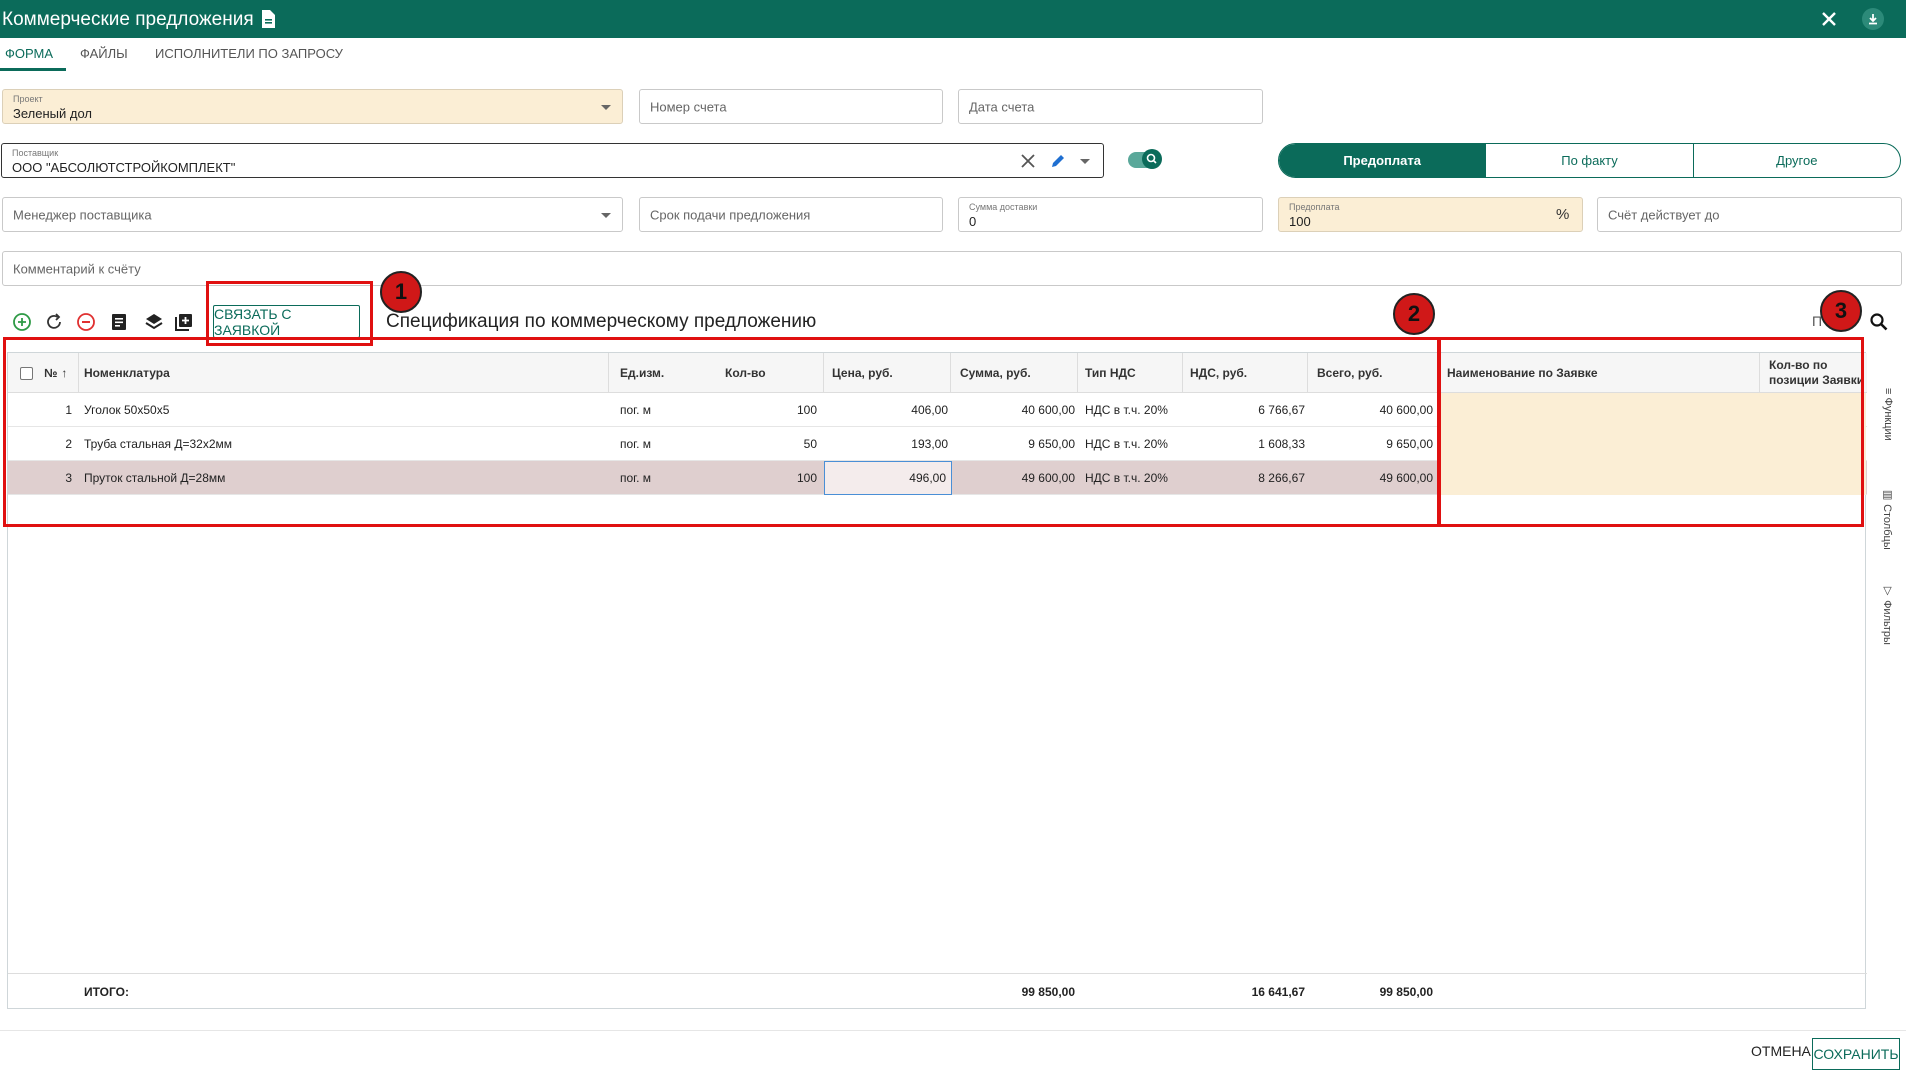 Image resolution: width=1906 pixels, height=1072 pixels. I want to click on supplier-label: Поставщик, so click(35, 153).